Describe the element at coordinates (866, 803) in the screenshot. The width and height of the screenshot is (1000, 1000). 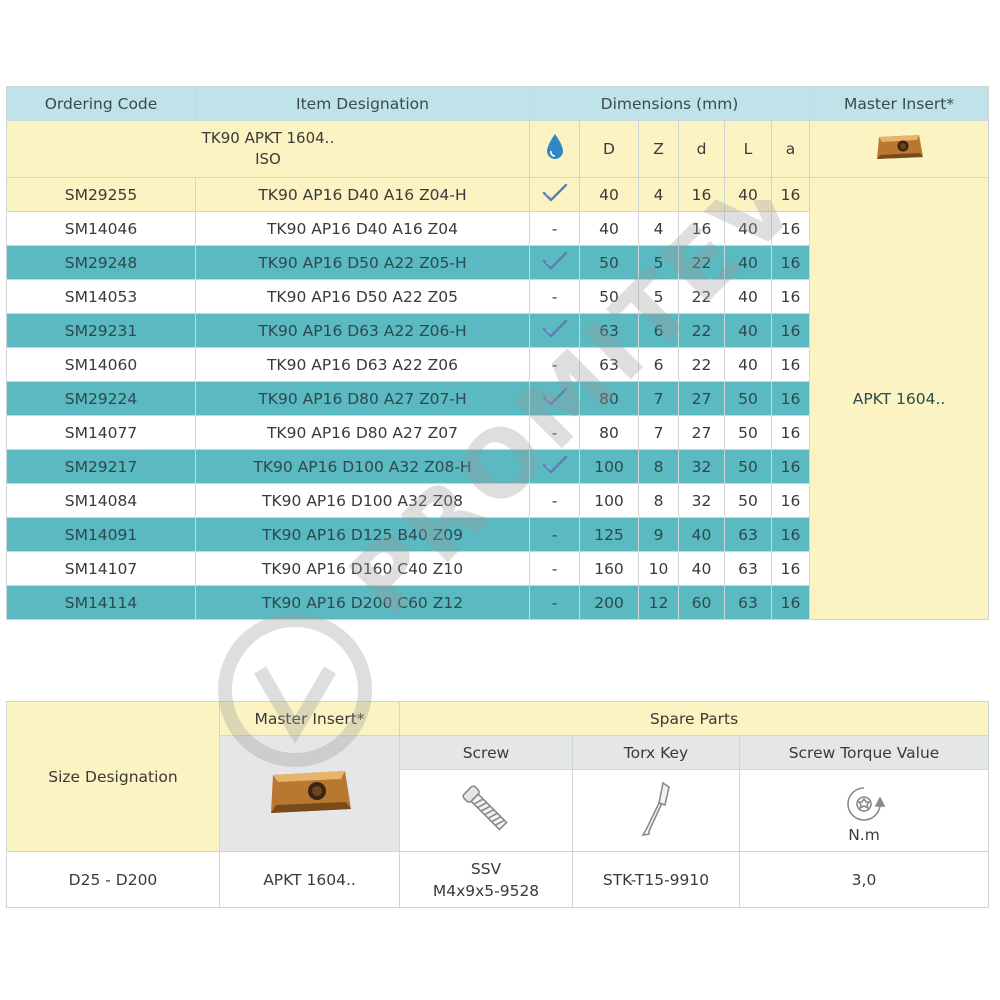
I see `torque-icon` at that location.